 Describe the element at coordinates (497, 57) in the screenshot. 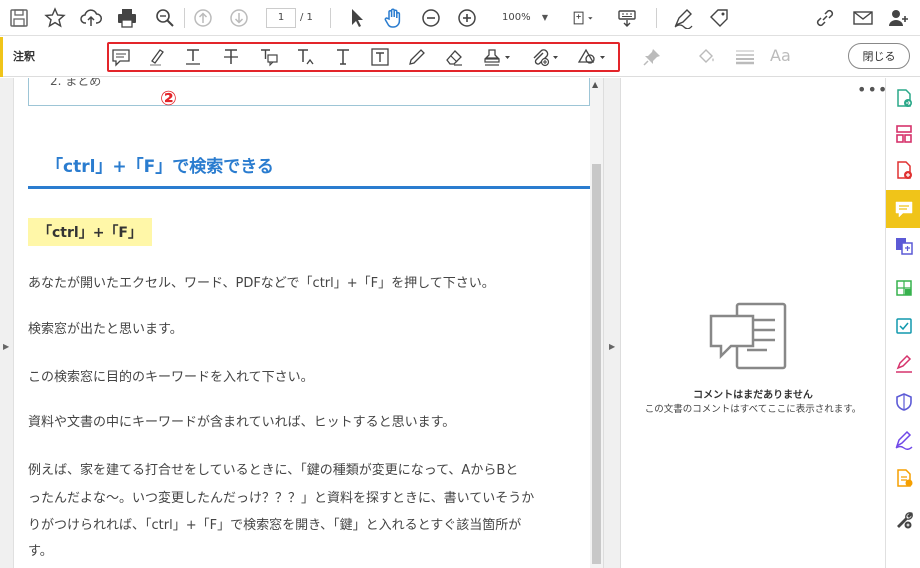

I see `stamp-icon` at that location.